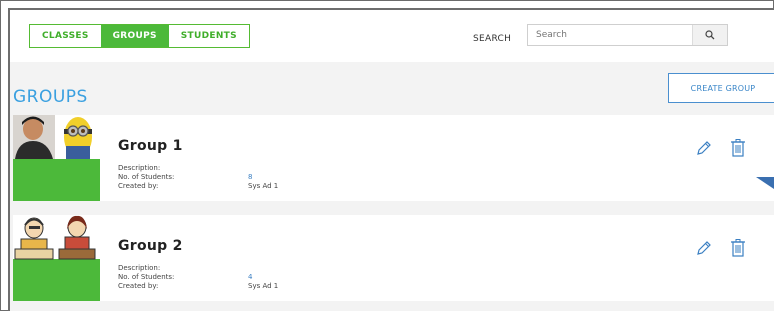 This screenshot has height=311, width=774. What do you see at coordinates (150, 246) in the screenshot?
I see `group-name: Group 2` at bounding box center [150, 246].